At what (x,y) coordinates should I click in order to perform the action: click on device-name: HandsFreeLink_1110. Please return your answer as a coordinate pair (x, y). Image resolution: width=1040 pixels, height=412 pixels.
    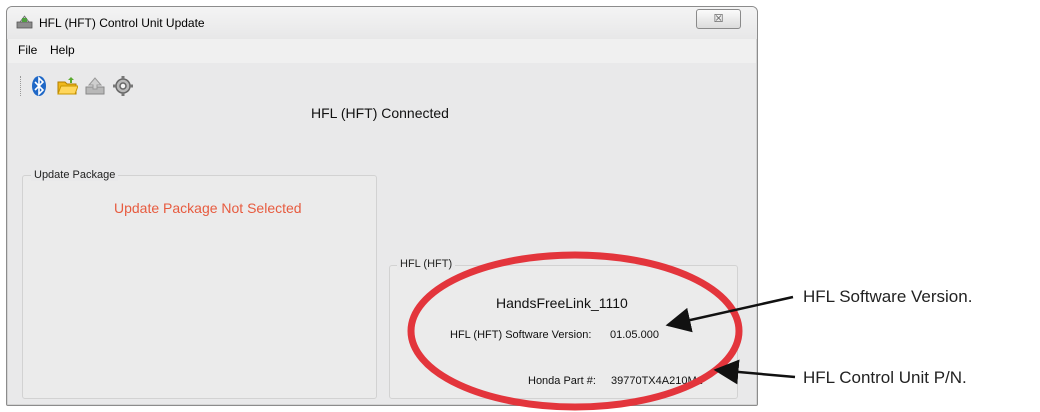
    Looking at the image, I should click on (562, 303).